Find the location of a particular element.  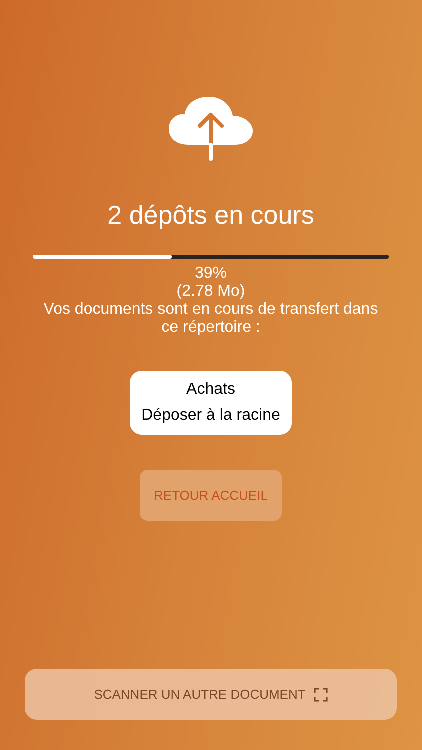

upload-size: (2.78 Mo) is located at coordinates (211, 292).